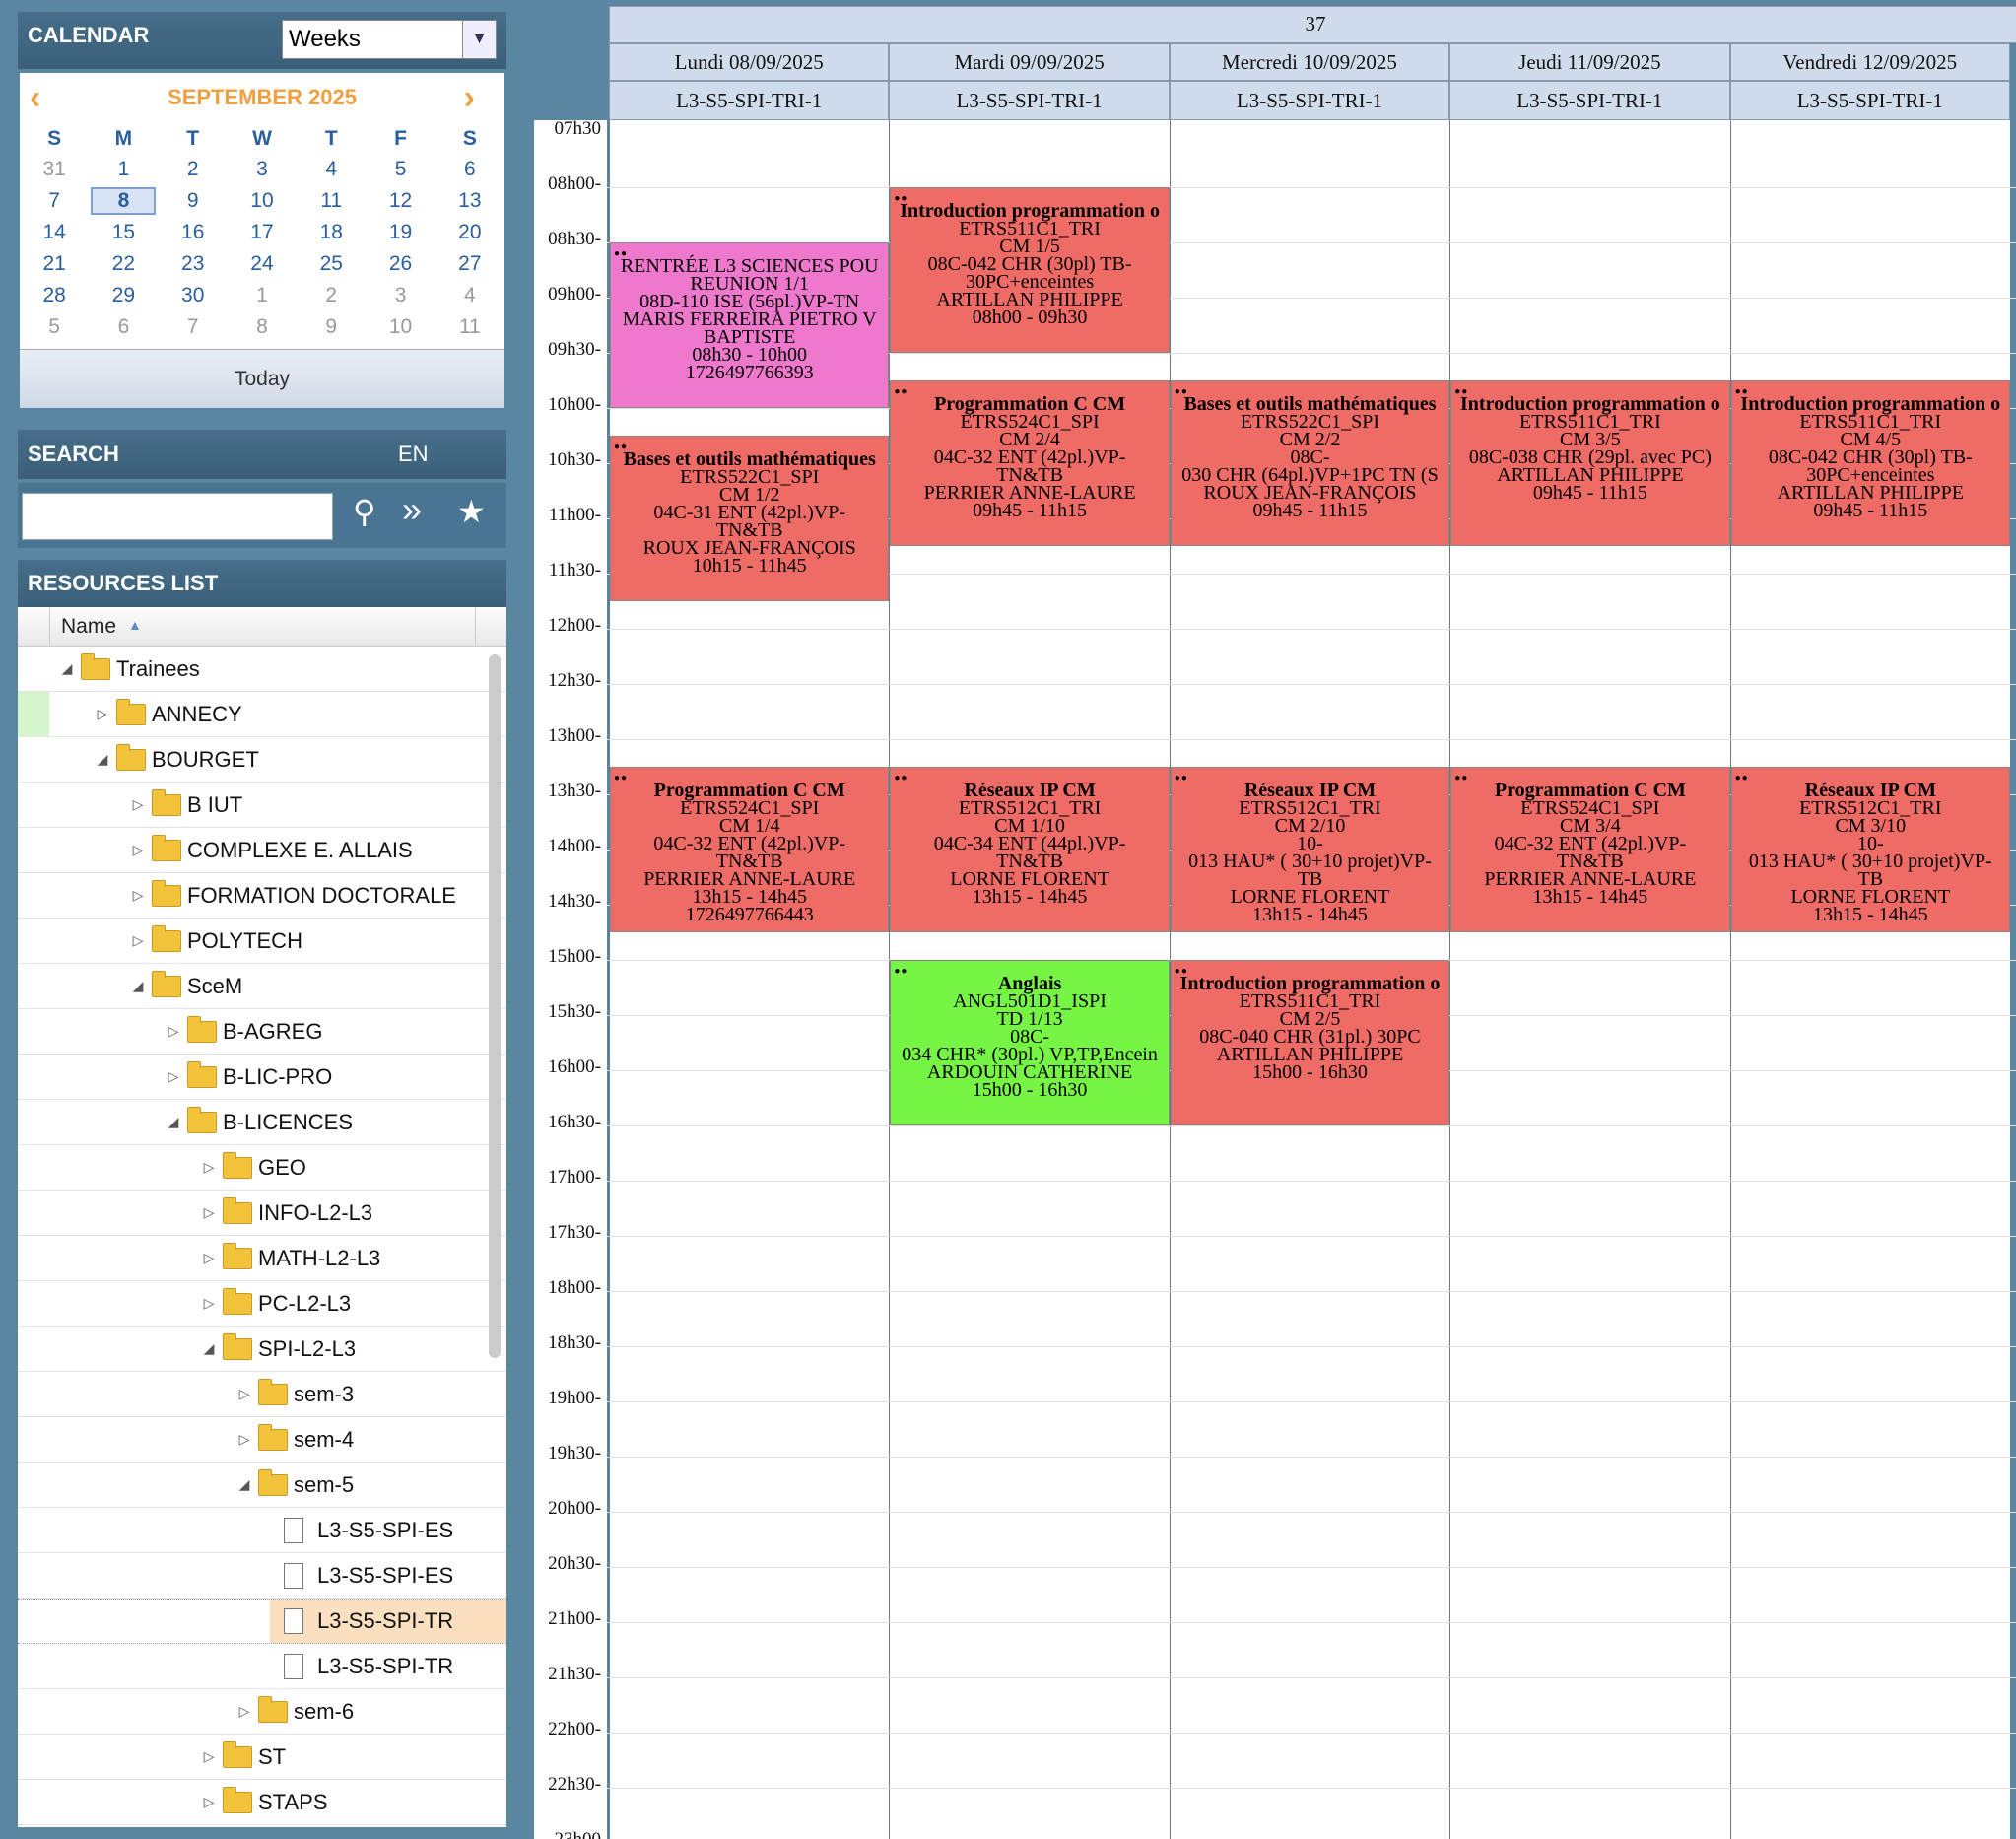 This screenshot has width=2016, height=1839. Describe the element at coordinates (193, 233) in the screenshot. I see `day-cell: 16` at that location.